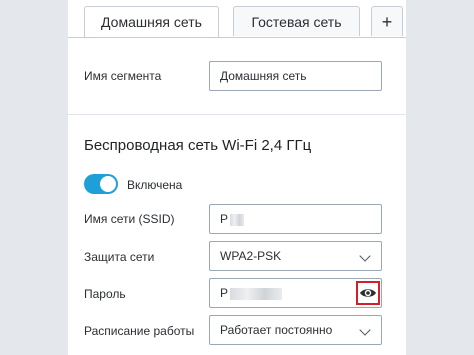 The width and height of the screenshot is (474, 355). Describe the element at coordinates (198, 145) in the screenshot. I see `wifi-section-title: Беспроводная сеть Wi-Fi 2,4 ГГц` at that location.